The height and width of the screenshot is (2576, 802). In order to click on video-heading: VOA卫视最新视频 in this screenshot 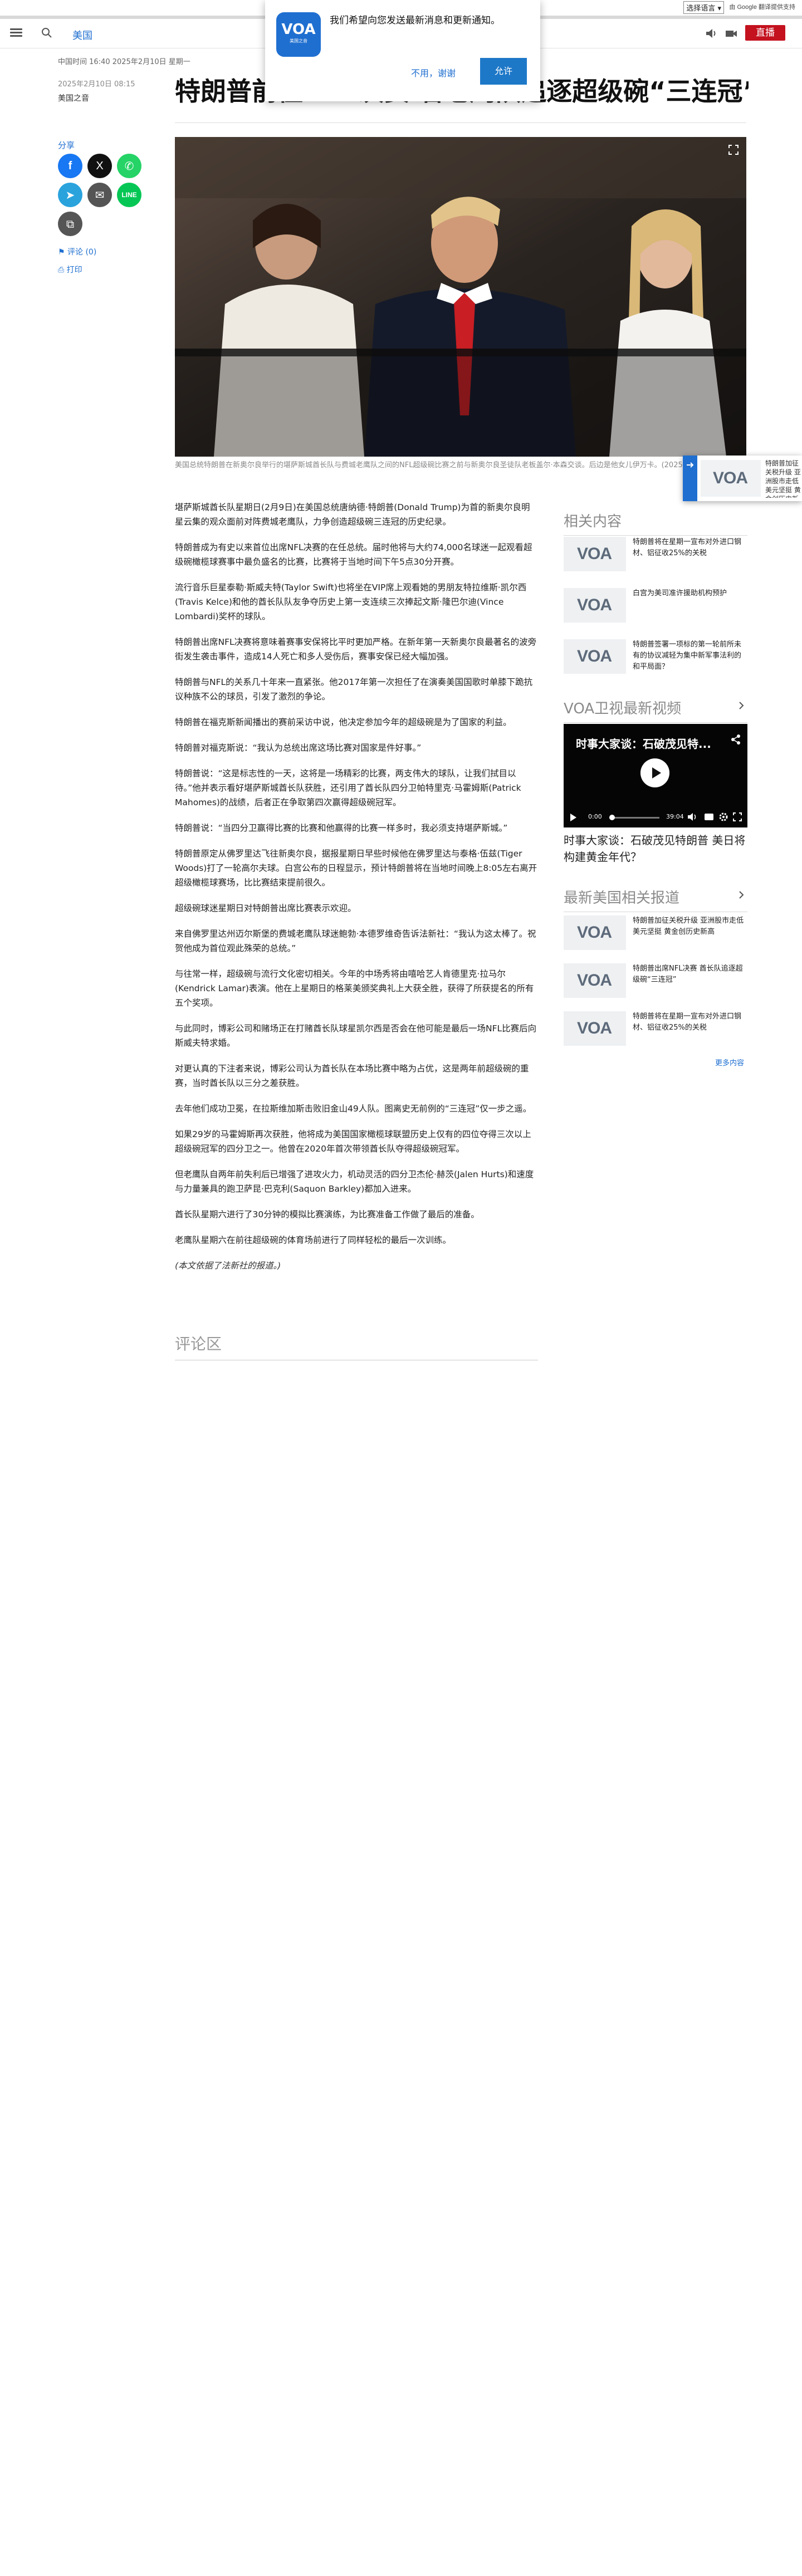, I will do `click(655, 710)`.